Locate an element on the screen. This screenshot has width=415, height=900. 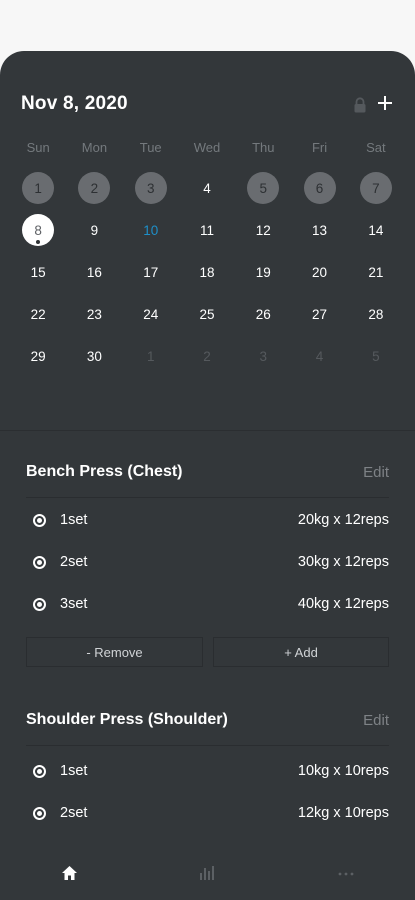
add-set-button: + Add is located at coordinates (301, 652).